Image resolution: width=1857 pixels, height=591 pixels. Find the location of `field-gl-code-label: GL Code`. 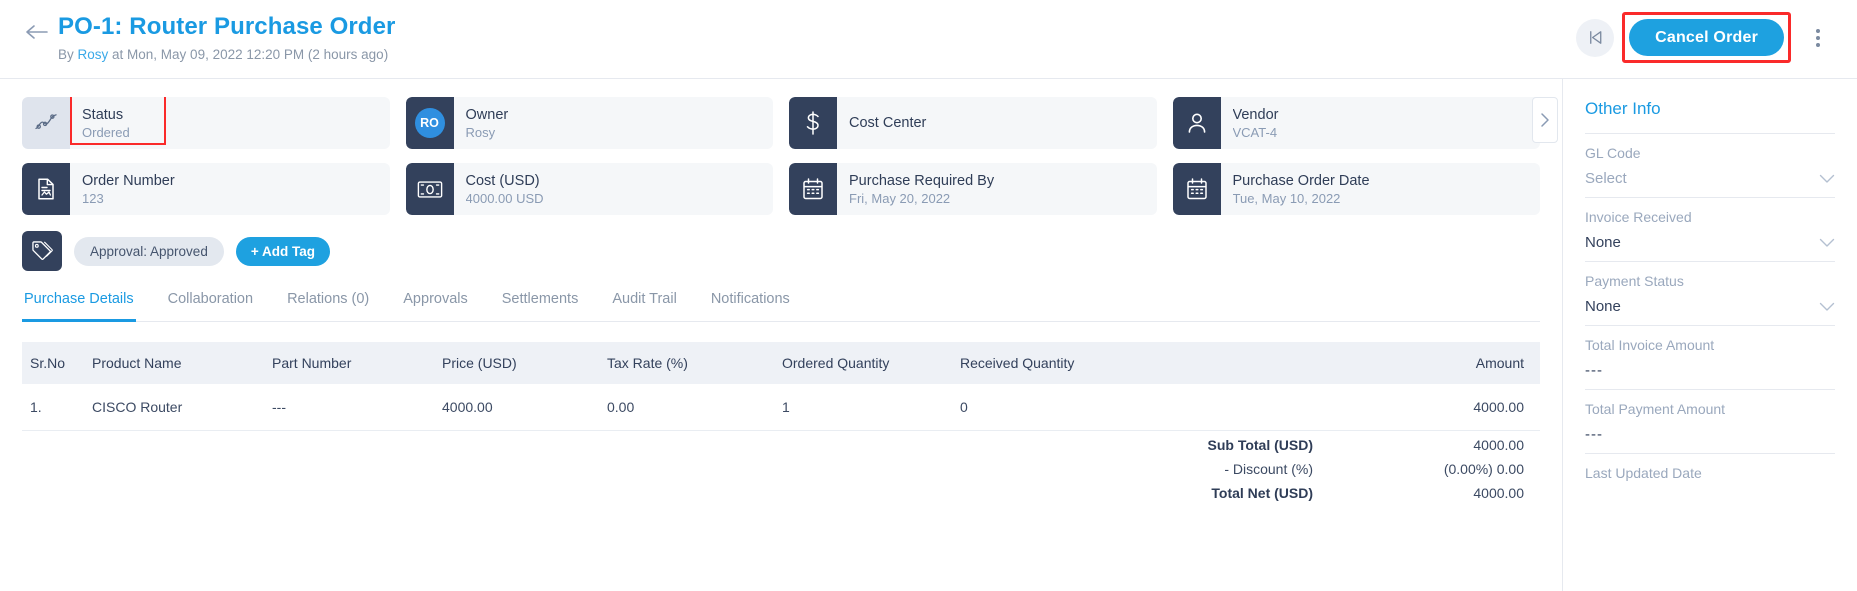

field-gl-code-label: GL Code is located at coordinates (1613, 153).